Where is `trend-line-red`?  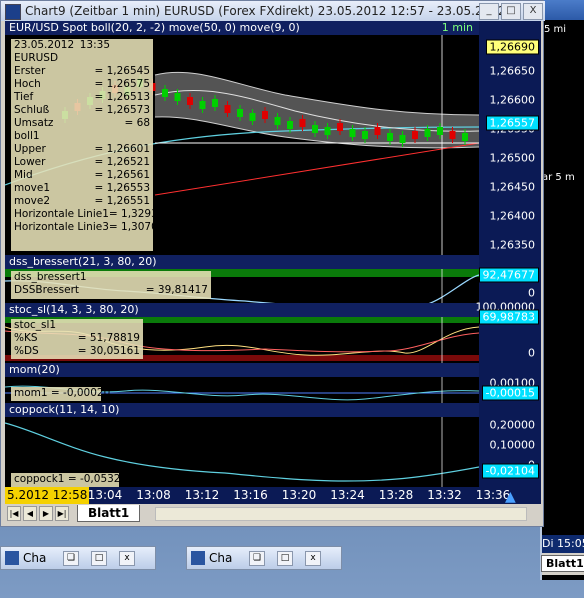 trend-line-red is located at coordinates (316, 169).